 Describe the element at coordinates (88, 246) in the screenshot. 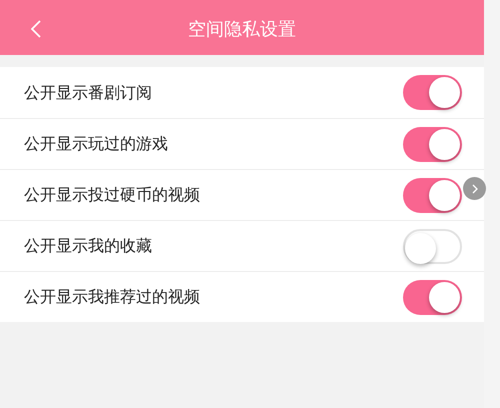

I see `setting-label: 公开显示我的收藏` at that location.